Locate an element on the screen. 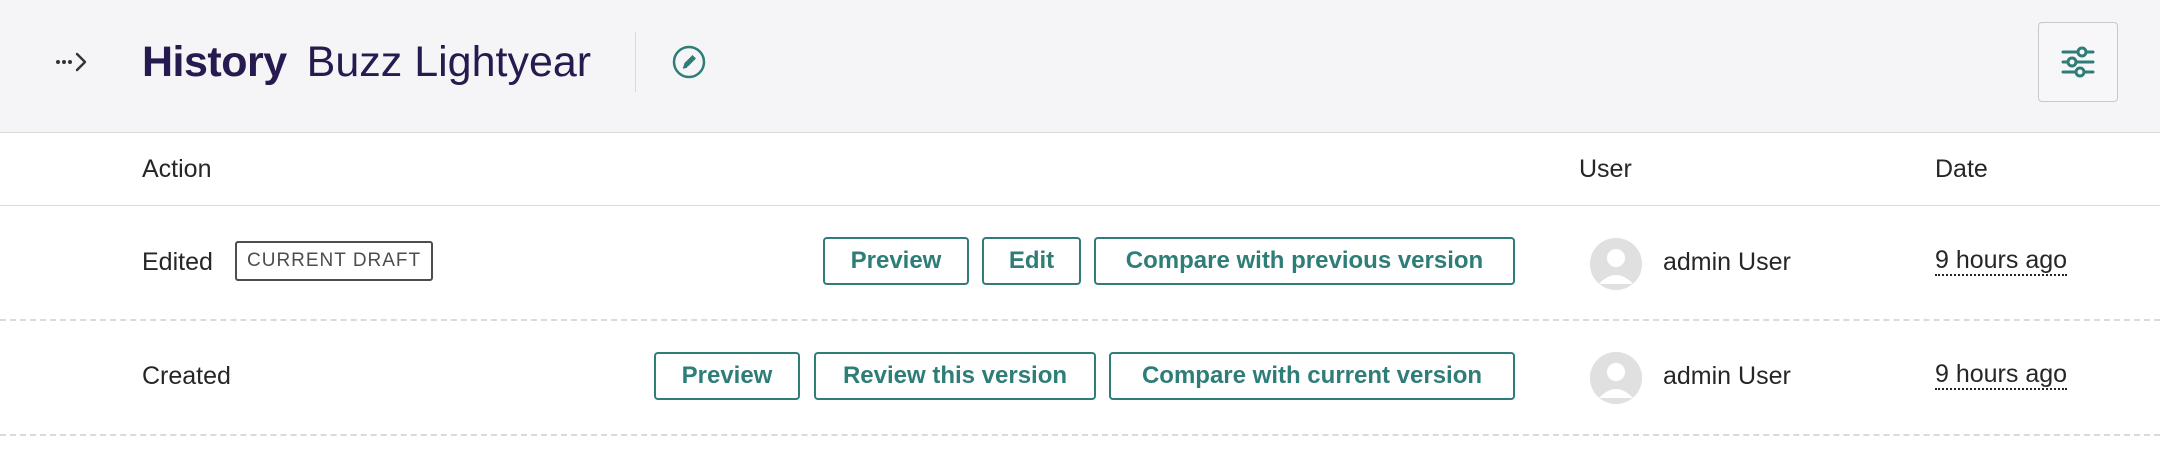  page-subtitle: Buzz Lightyear is located at coordinates (449, 61).